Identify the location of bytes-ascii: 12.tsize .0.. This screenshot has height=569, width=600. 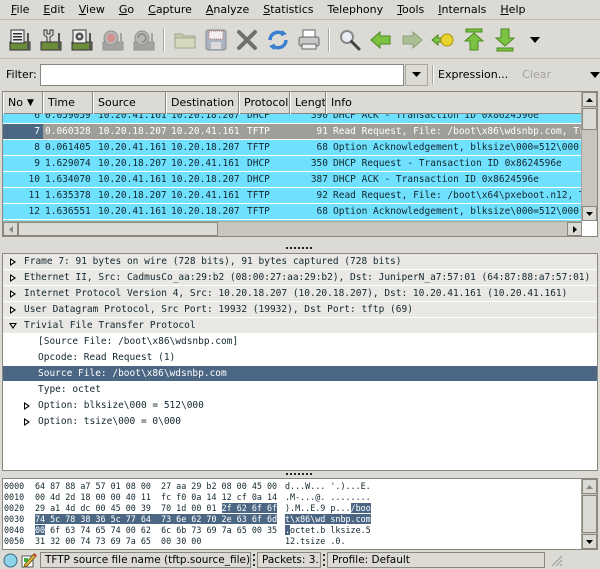
(335, 541).